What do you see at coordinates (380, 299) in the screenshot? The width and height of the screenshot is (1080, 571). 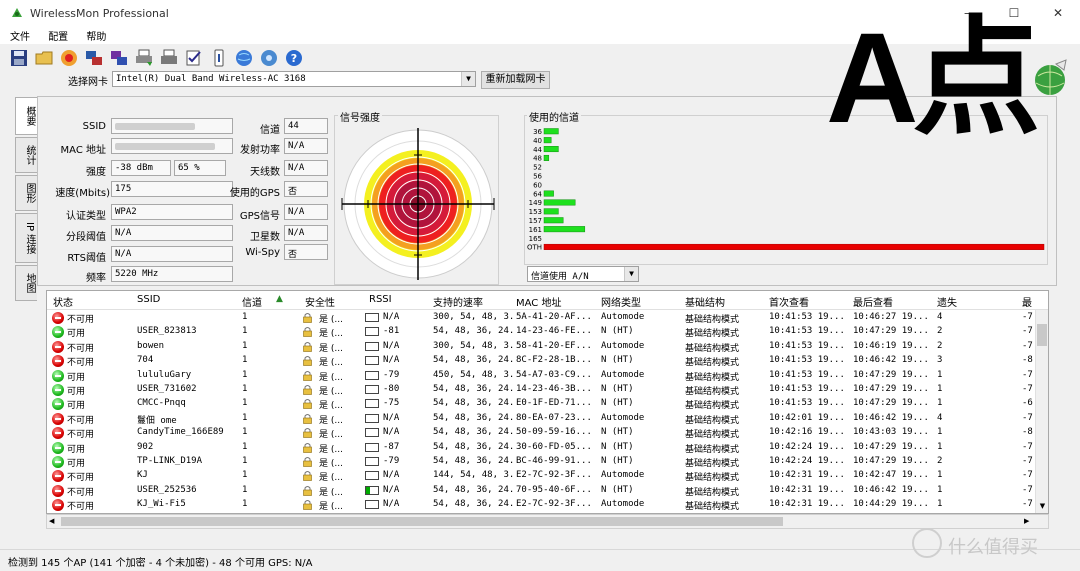 I see `col-rssi: RSSI` at bounding box center [380, 299].